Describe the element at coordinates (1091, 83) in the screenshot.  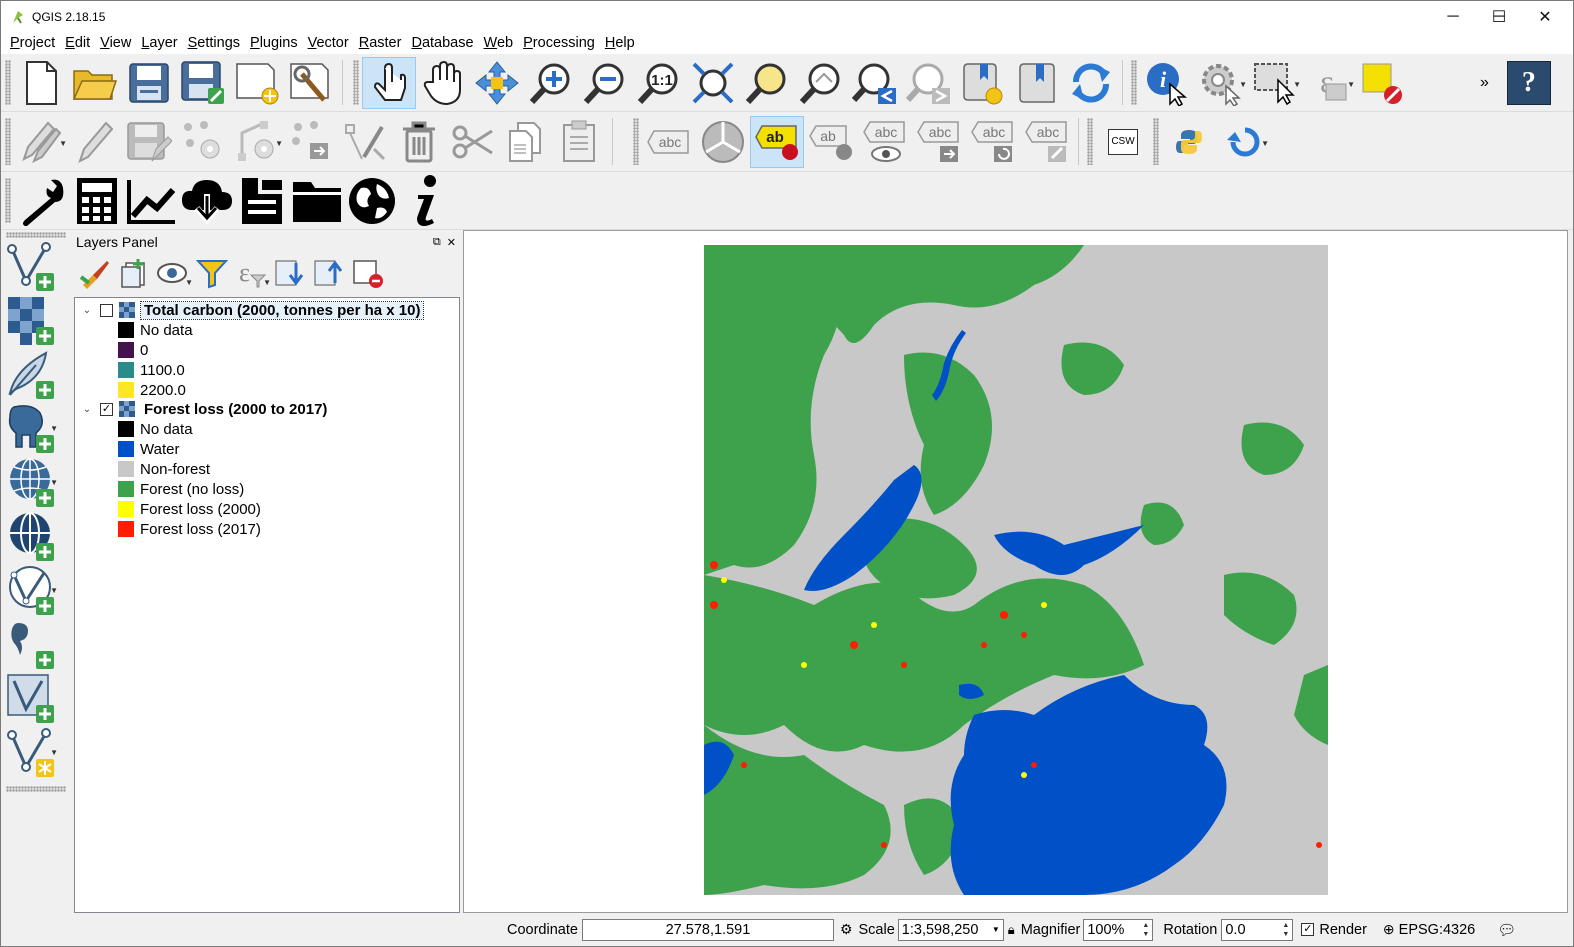
I see `refresh-button` at that location.